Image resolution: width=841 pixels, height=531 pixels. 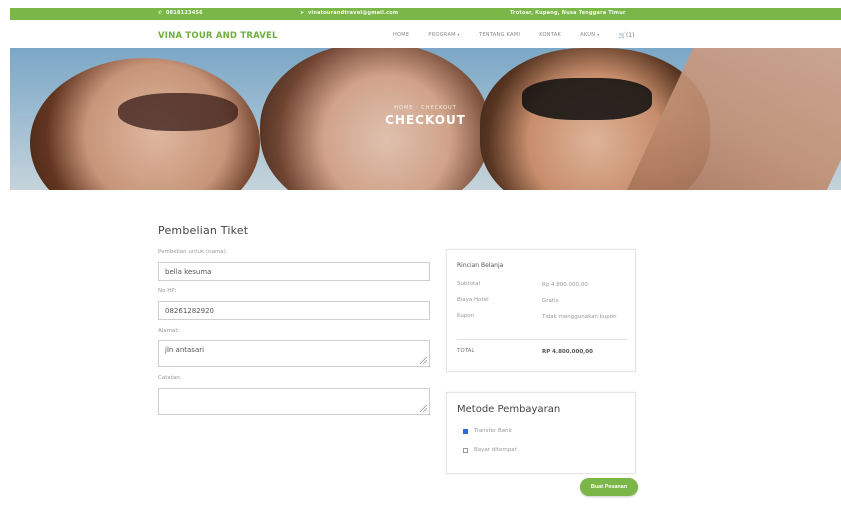 What do you see at coordinates (568, 13) in the screenshot?
I see `address-text: Trotoar, Kupang, Nusa Tenggara Timur` at bounding box center [568, 13].